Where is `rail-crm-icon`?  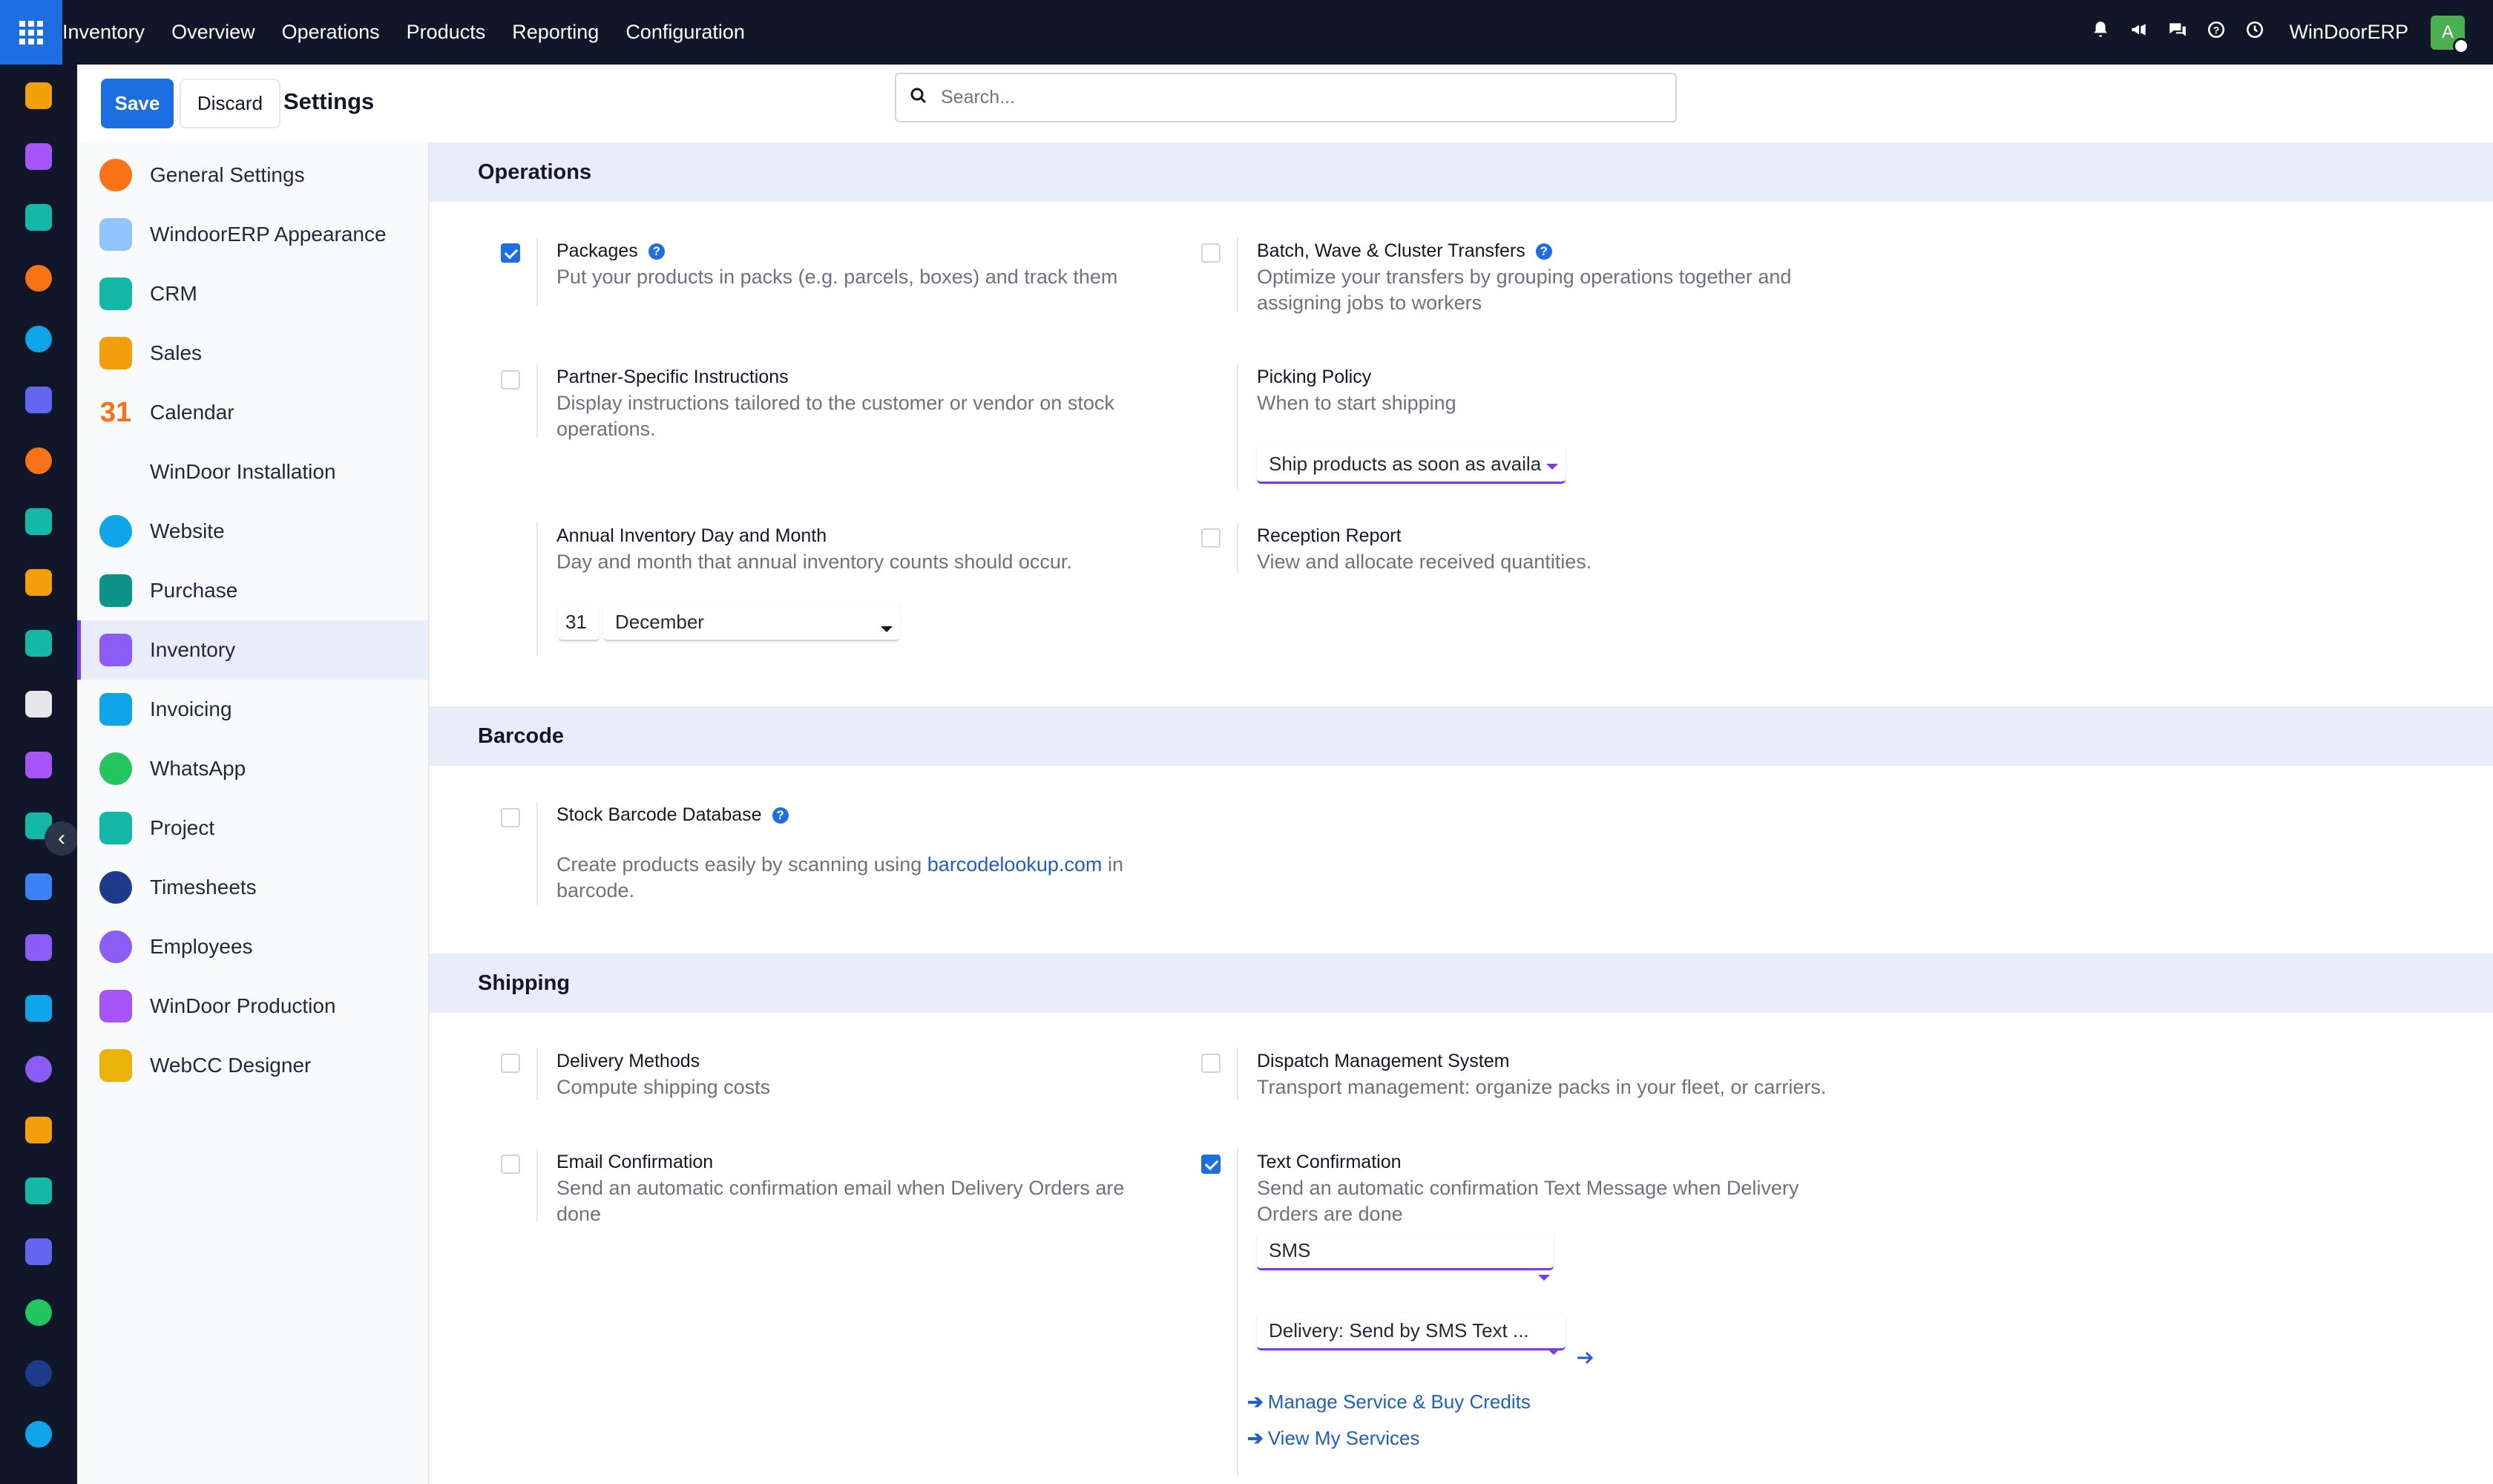 rail-crm-icon is located at coordinates (38, 521).